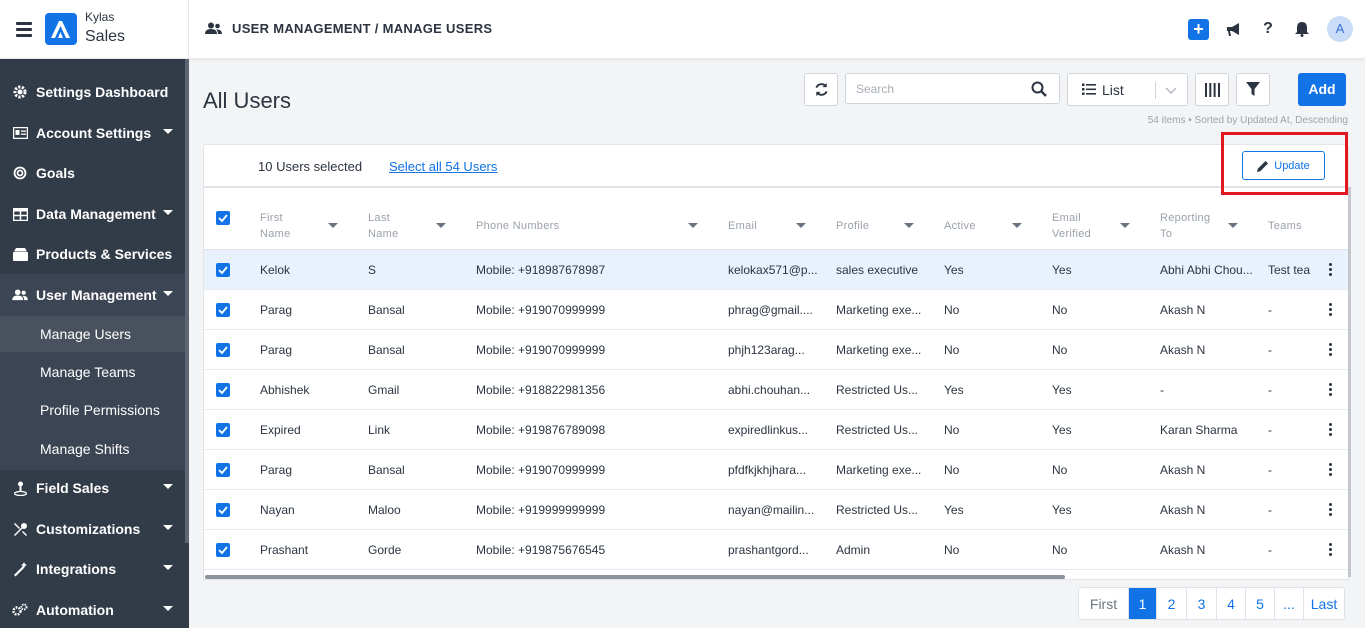 This screenshot has height=628, width=1365. Describe the element at coordinates (92, 449) in the screenshot. I see `sidebar-subitem-manage-shifts: Manage Shifts` at that location.